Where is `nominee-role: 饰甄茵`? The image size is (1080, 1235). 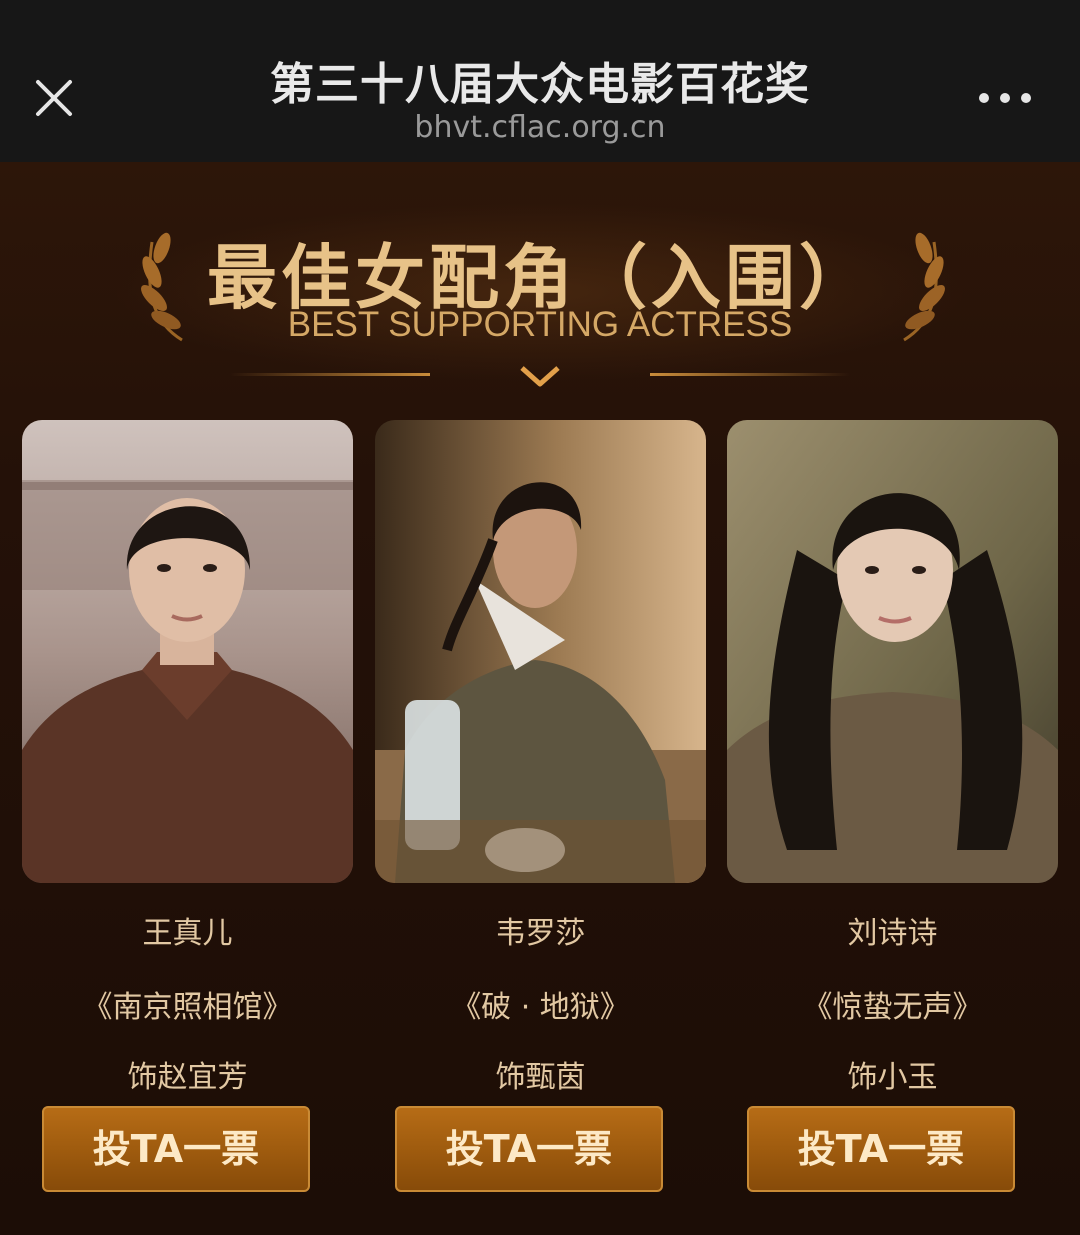 nominee-role: 饰甄茵 is located at coordinates (540, 1077).